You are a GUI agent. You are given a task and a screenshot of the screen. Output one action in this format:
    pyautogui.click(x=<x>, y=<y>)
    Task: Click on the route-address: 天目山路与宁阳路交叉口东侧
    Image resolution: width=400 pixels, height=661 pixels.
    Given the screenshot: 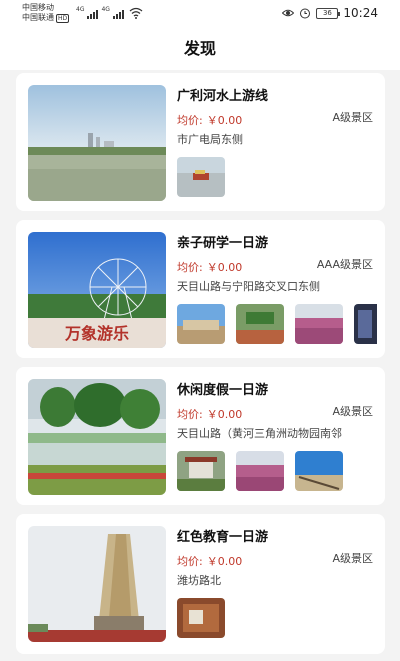 What is the action you would take?
    pyautogui.click(x=248, y=286)
    